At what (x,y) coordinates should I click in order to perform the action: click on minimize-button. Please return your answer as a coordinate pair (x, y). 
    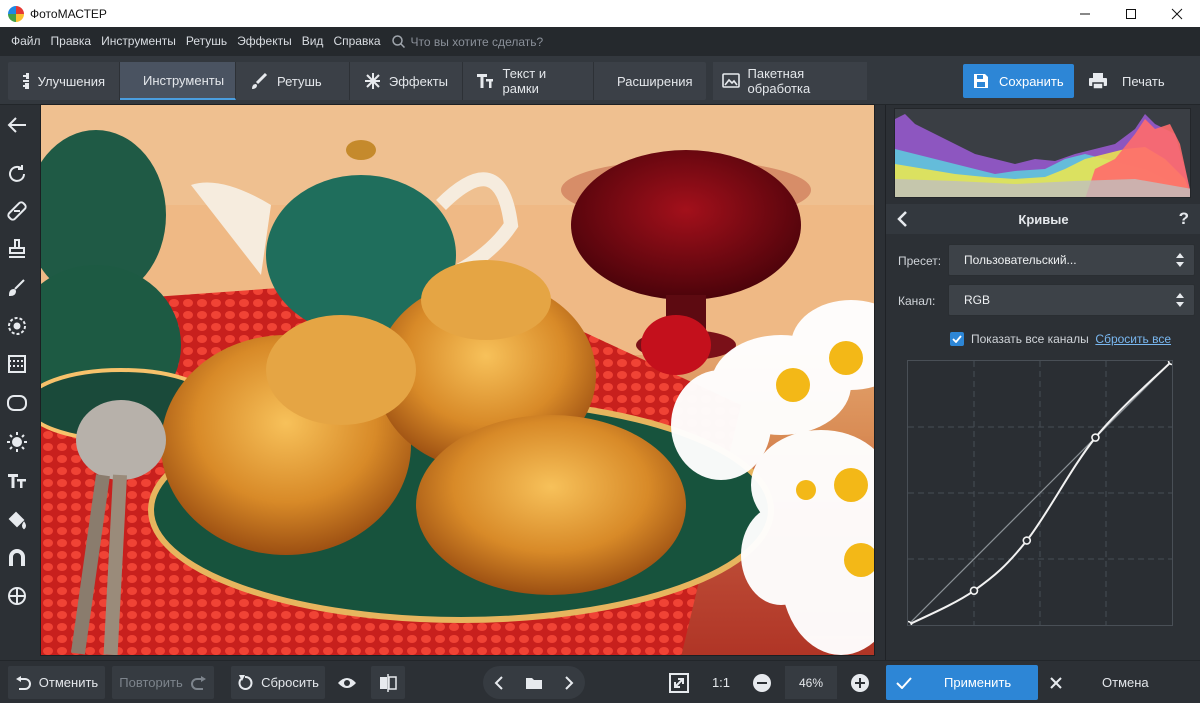
    Looking at the image, I should click on (1085, 13).